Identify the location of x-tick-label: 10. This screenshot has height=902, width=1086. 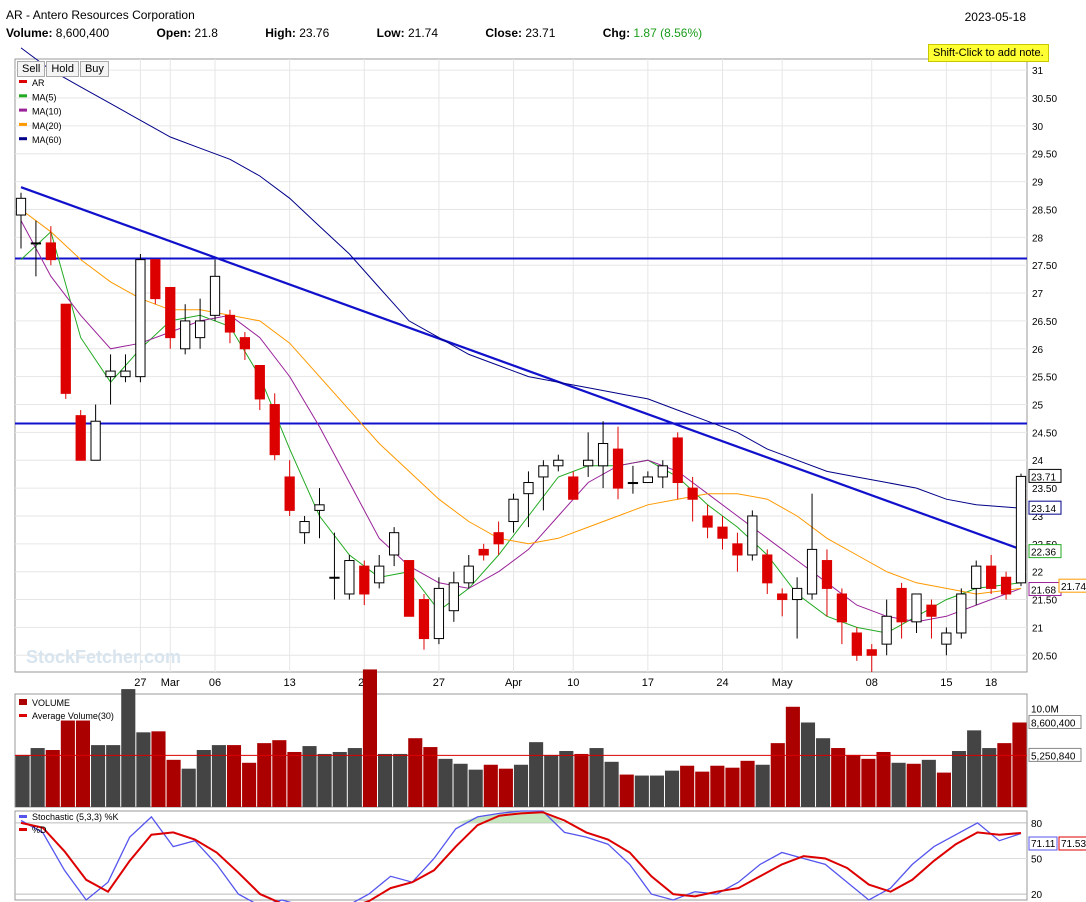
(573, 683).